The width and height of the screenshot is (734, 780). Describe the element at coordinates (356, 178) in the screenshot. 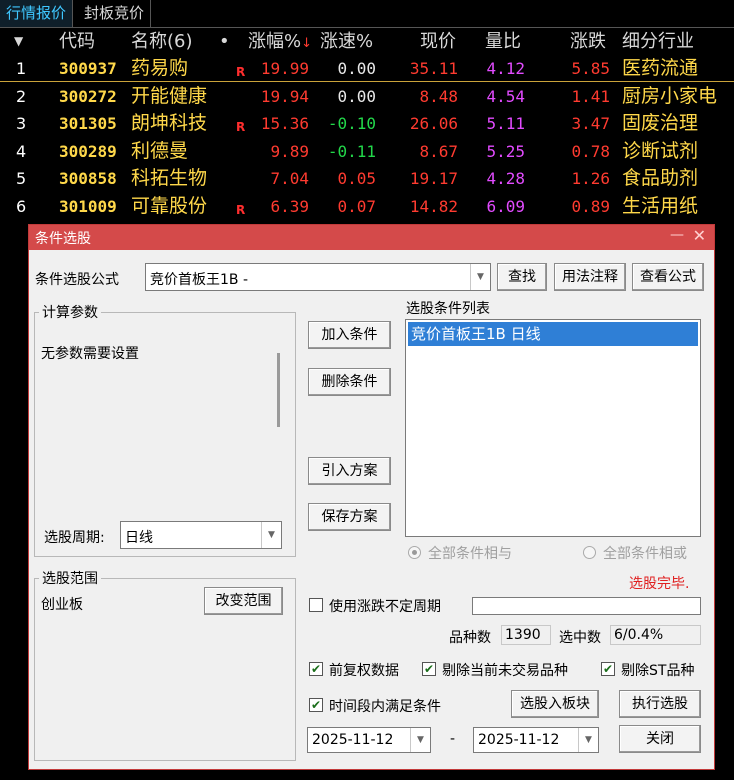

I see `change-speed: 0.05` at that location.